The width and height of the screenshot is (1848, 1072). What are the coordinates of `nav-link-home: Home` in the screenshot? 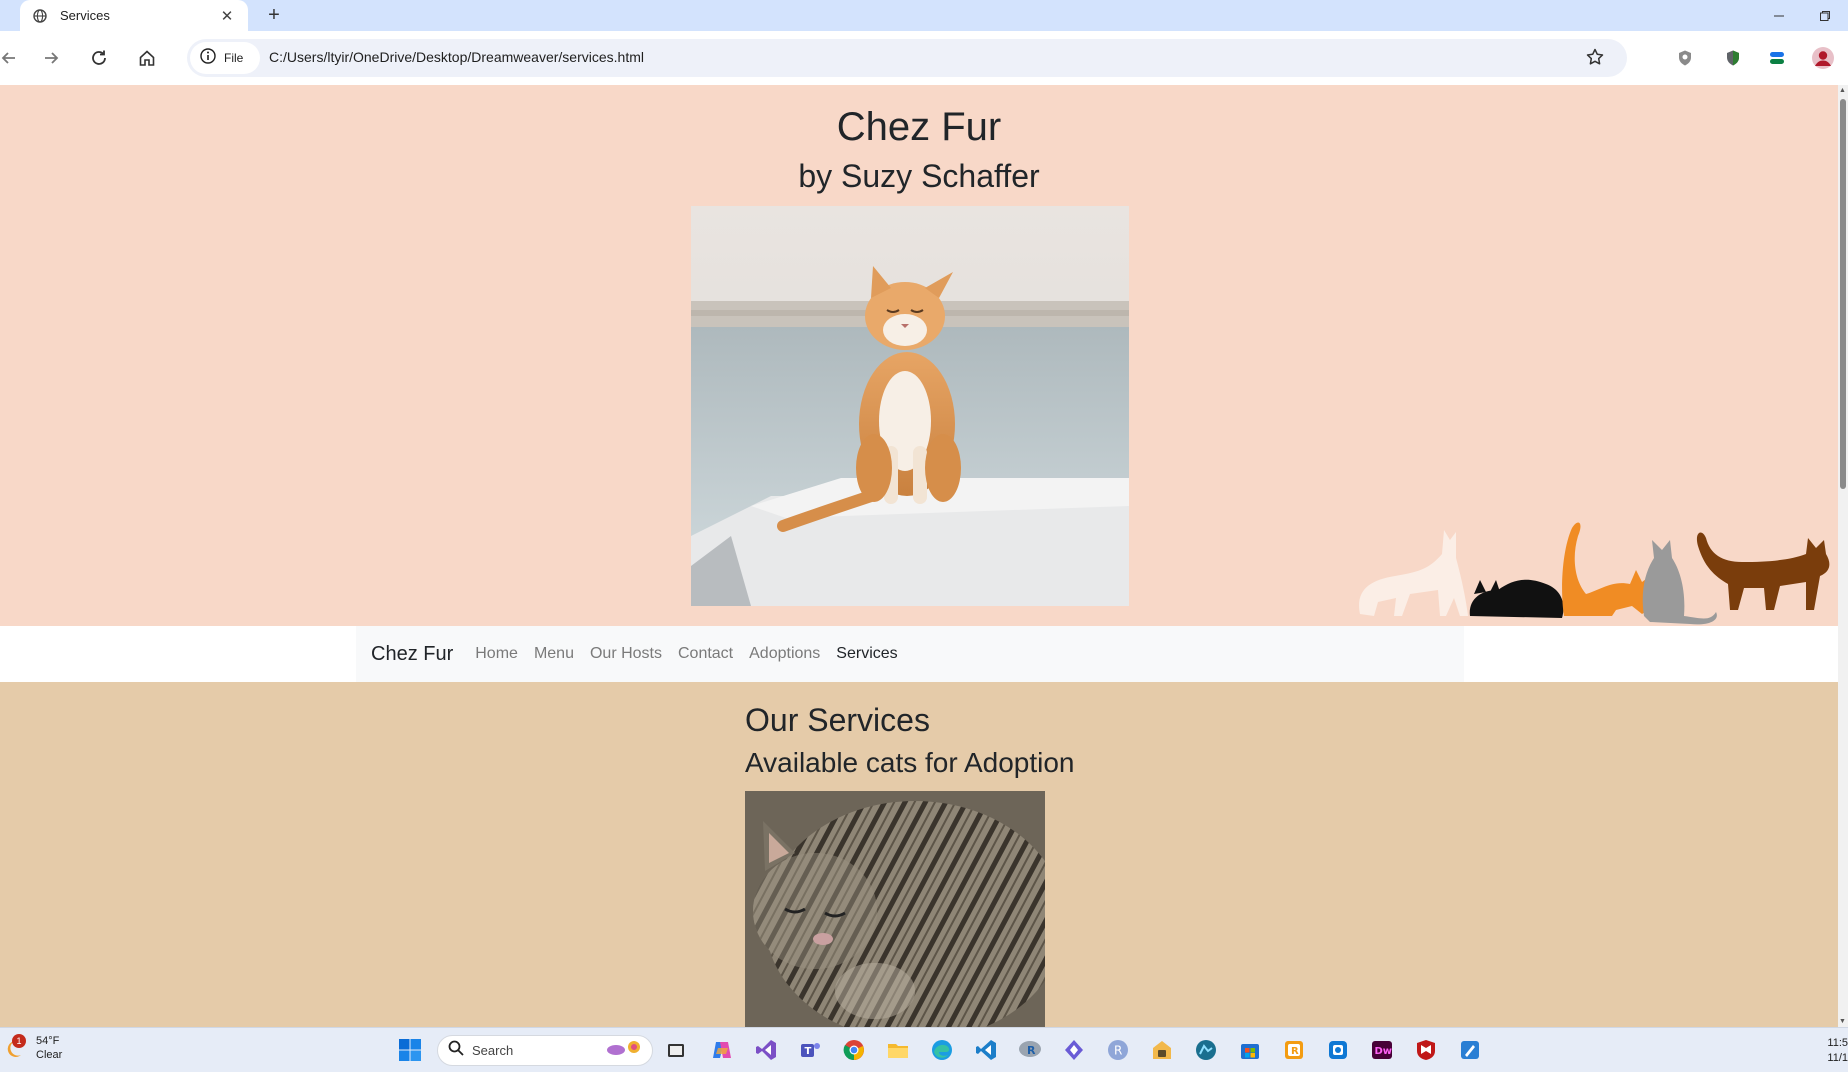 It's located at (496, 654).